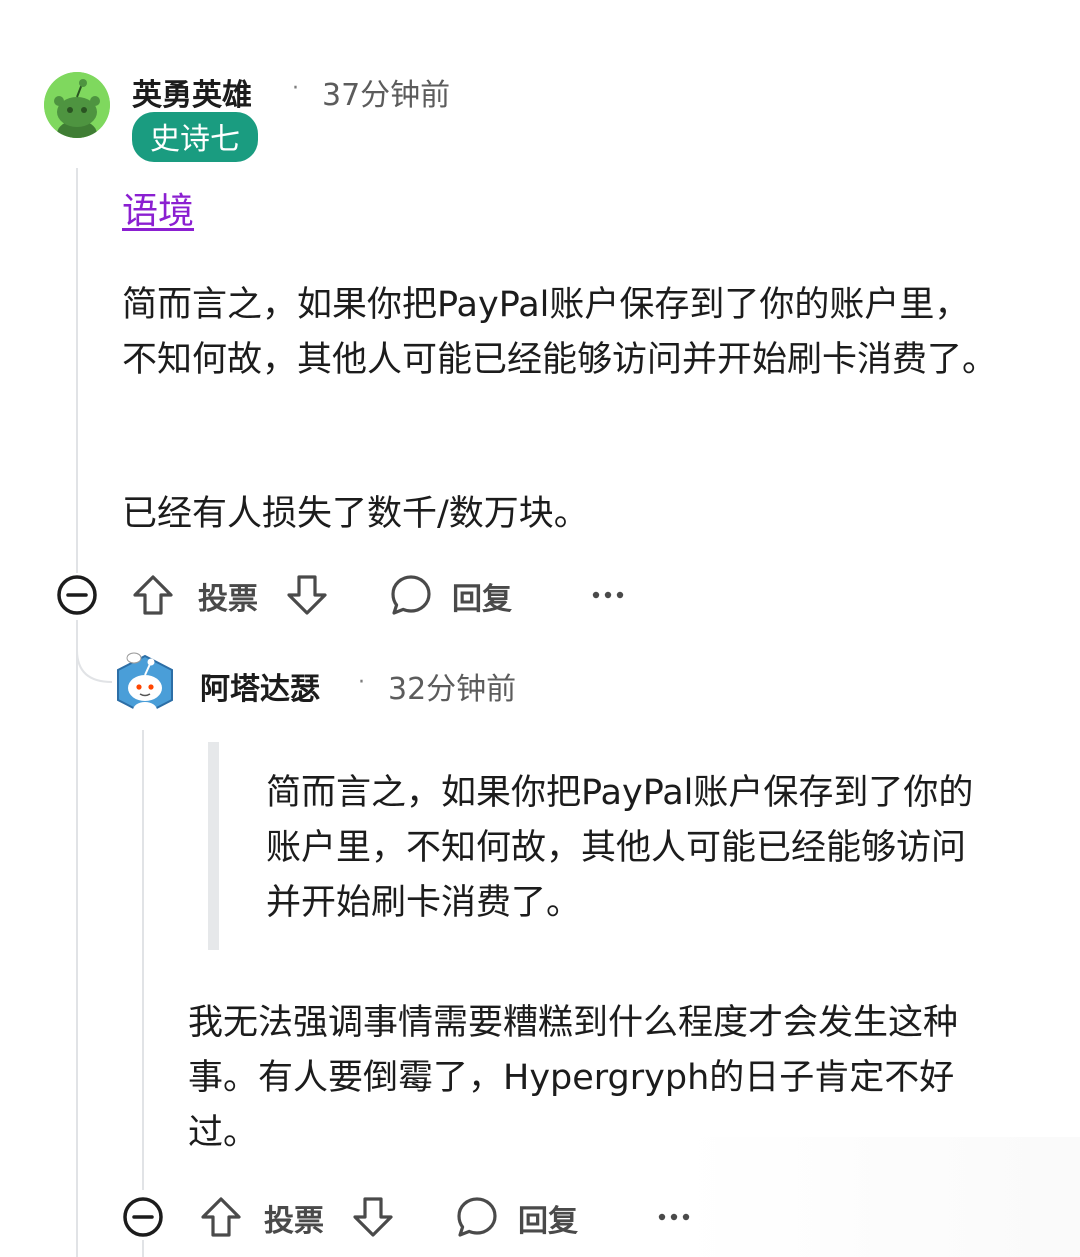  I want to click on snoo-hex-avatar-icon, so click(145, 685).